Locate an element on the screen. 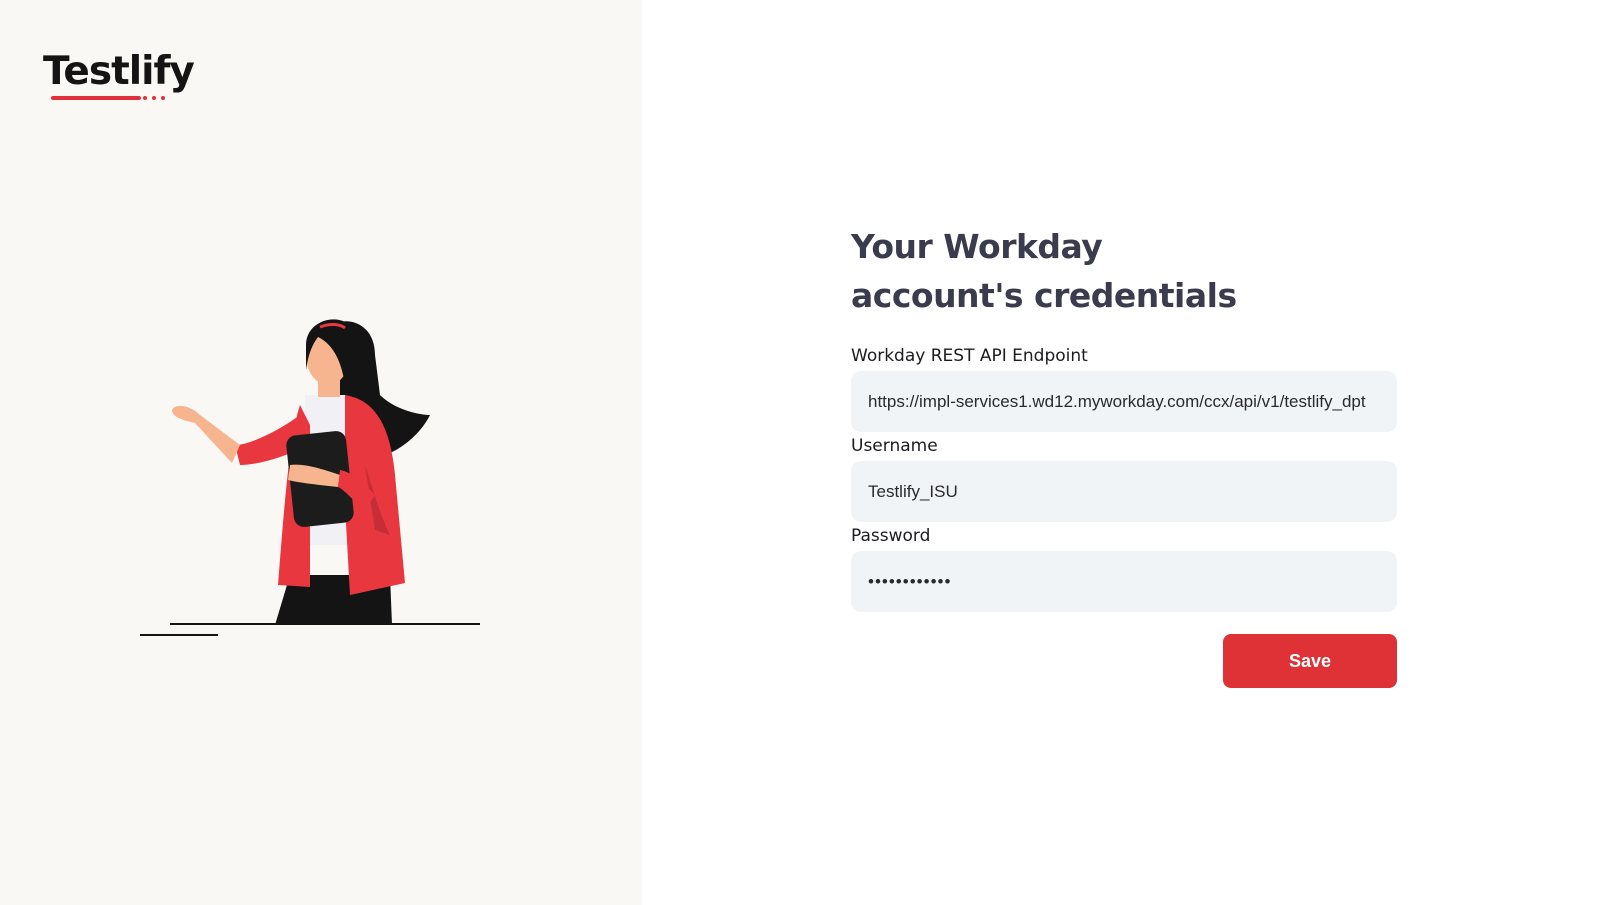 The width and height of the screenshot is (1600, 905). username-label: Username is located at coordinates (894, 446).